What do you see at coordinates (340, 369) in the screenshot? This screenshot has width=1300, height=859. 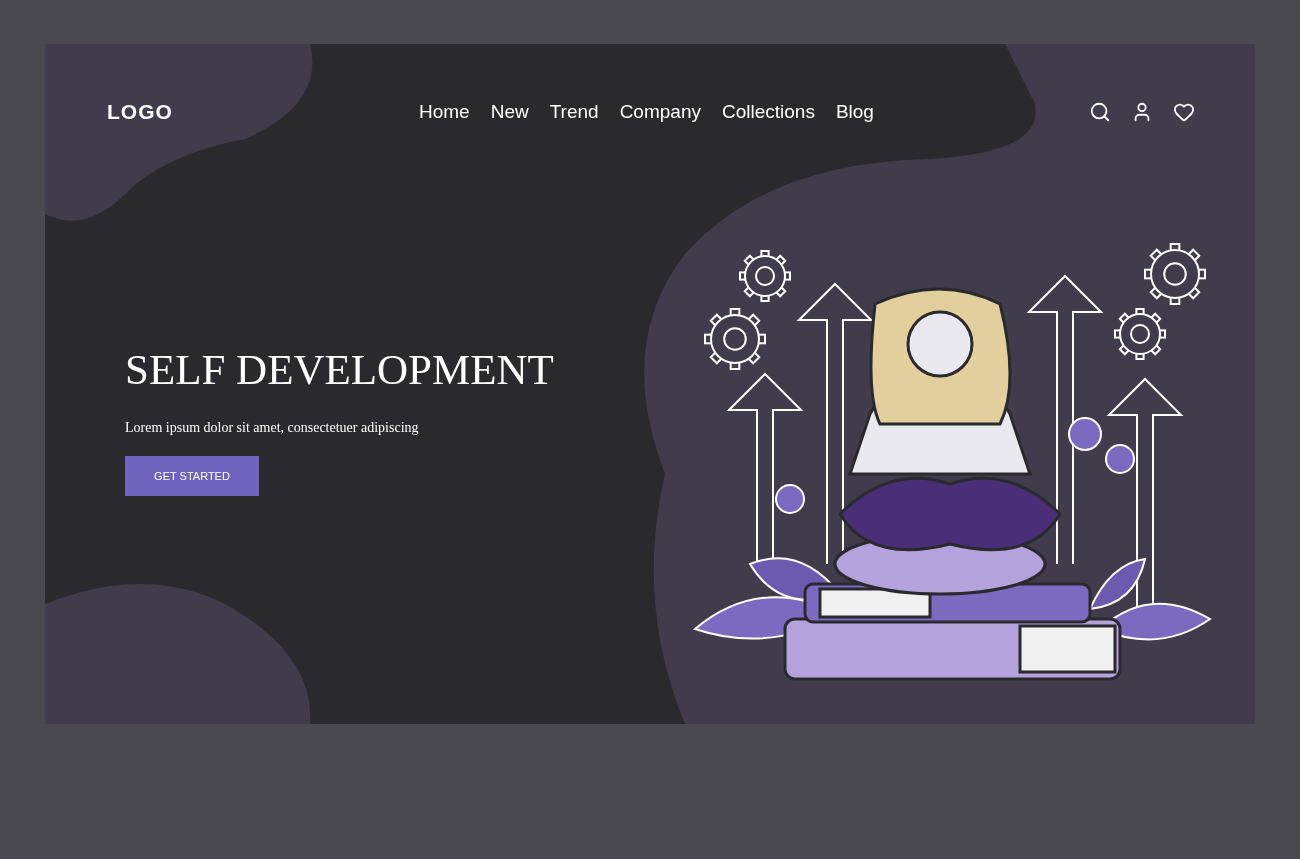 I see `hero-title: SELF DEVELOPMENT` at bounding box center [340, 369].